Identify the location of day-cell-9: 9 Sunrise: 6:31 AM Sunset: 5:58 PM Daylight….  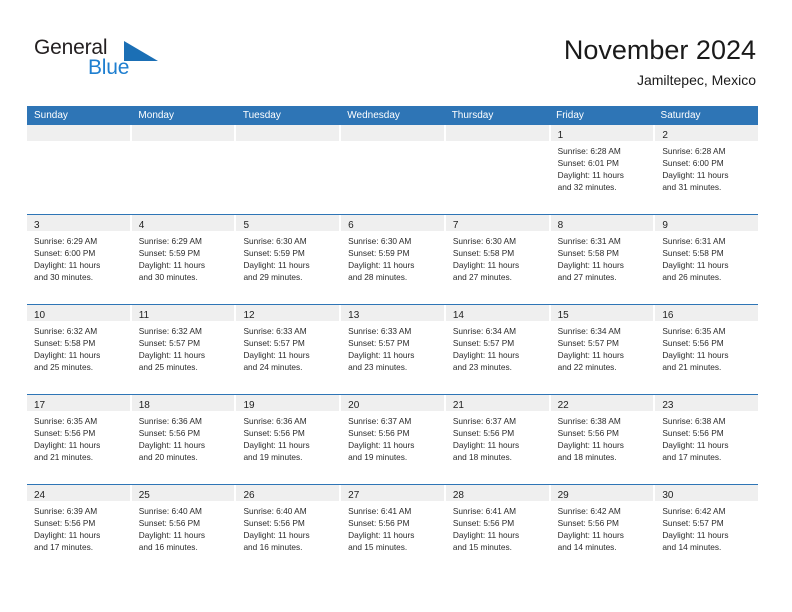
(707, 259).